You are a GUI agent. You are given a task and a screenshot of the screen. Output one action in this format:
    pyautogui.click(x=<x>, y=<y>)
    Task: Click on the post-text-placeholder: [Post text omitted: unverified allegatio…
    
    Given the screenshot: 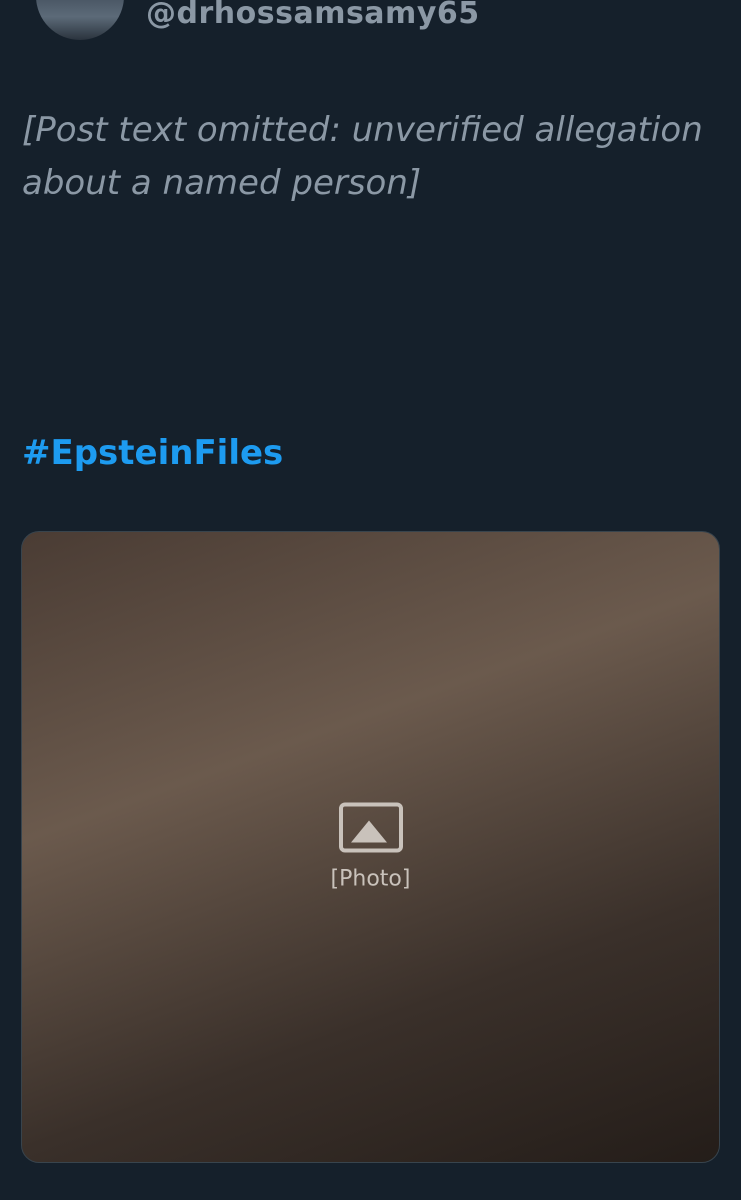 What is the action you would take?
    pyautogui.click(x=362, y=156)
    